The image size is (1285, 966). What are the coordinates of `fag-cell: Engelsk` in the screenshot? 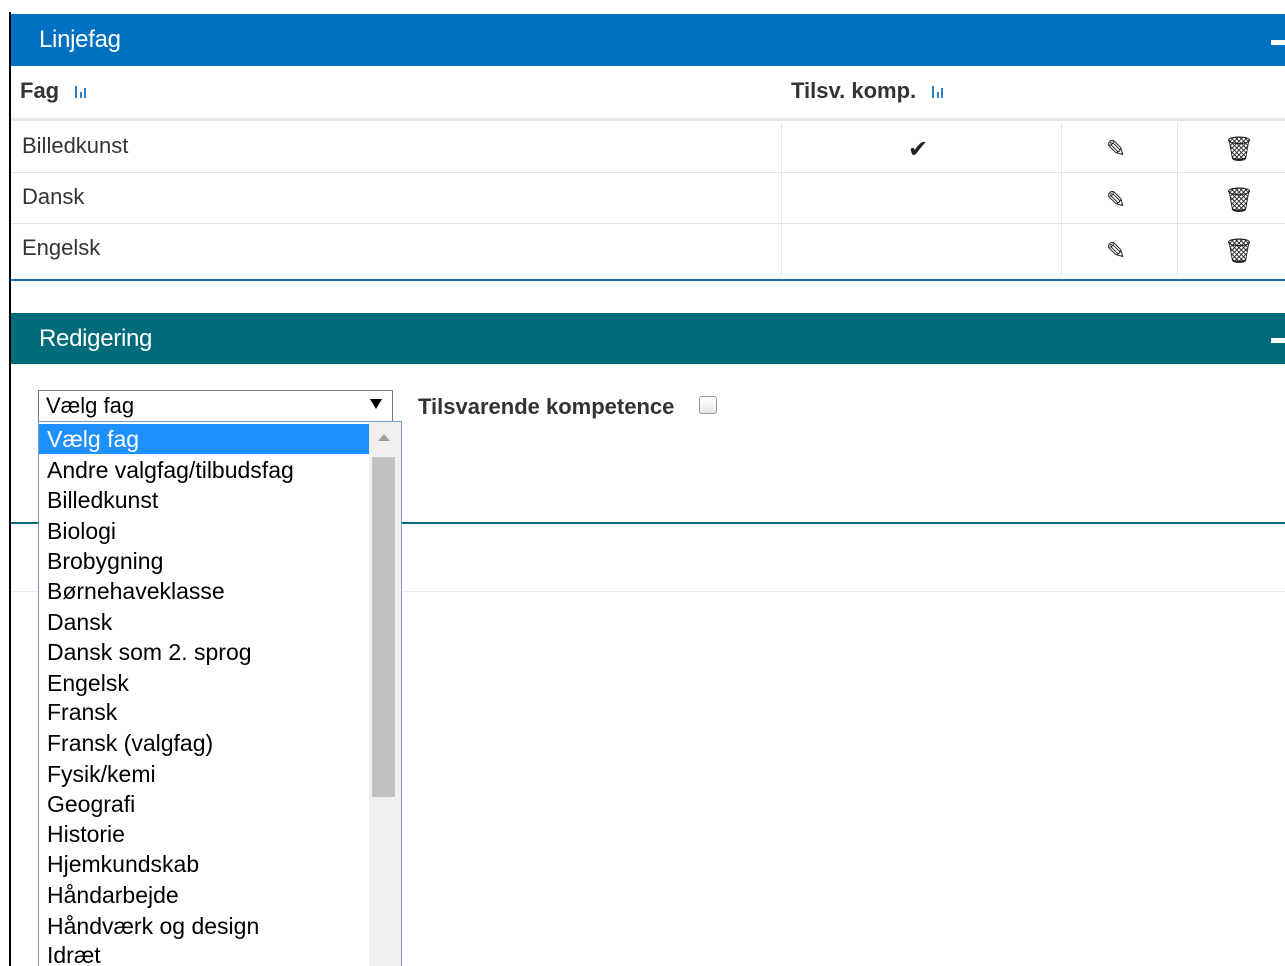 It's located at (396, 249).